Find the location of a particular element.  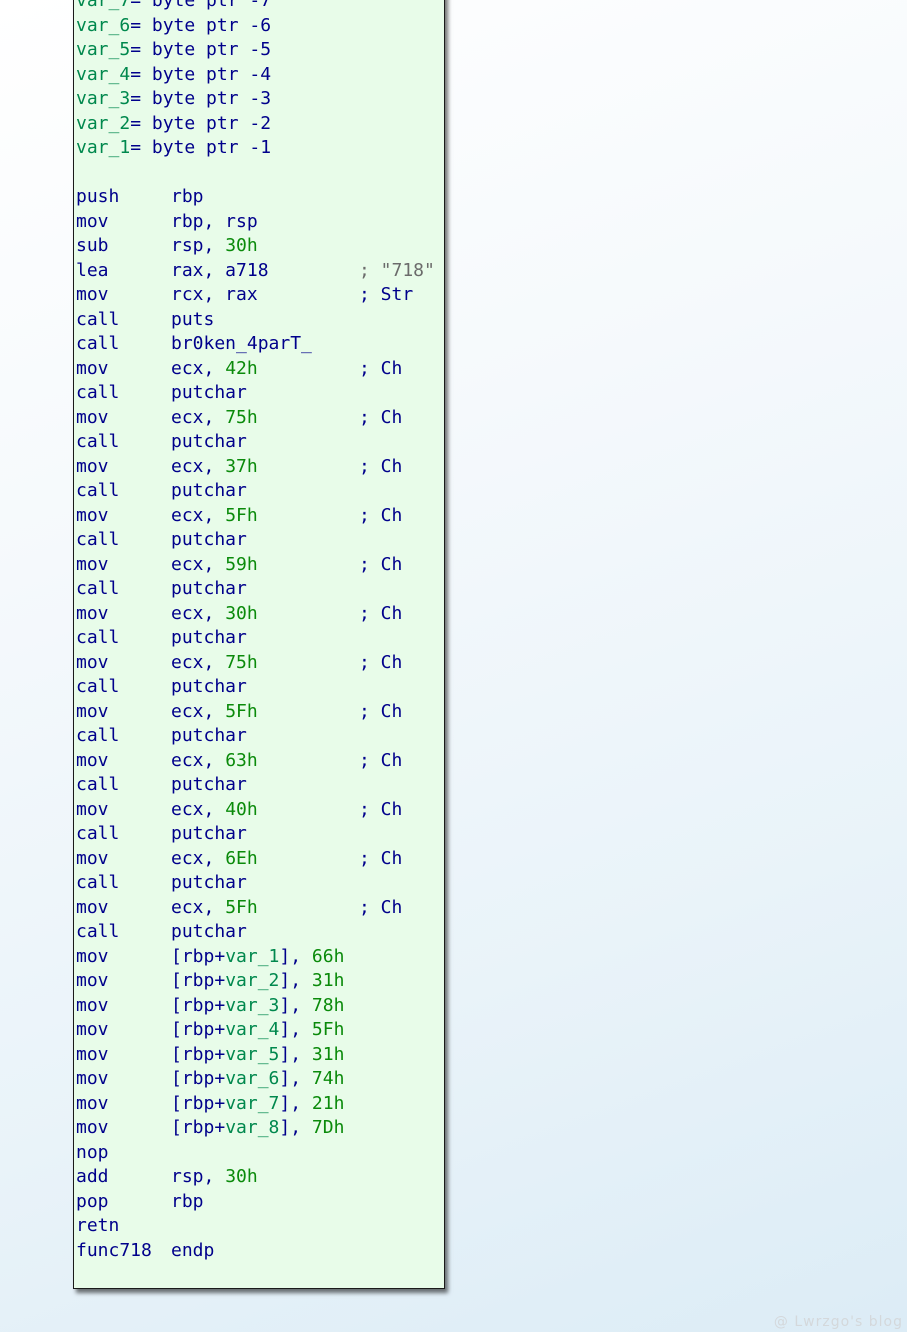

code-line: mov rcx, rax ; Str is located at coordinates (244, 295).